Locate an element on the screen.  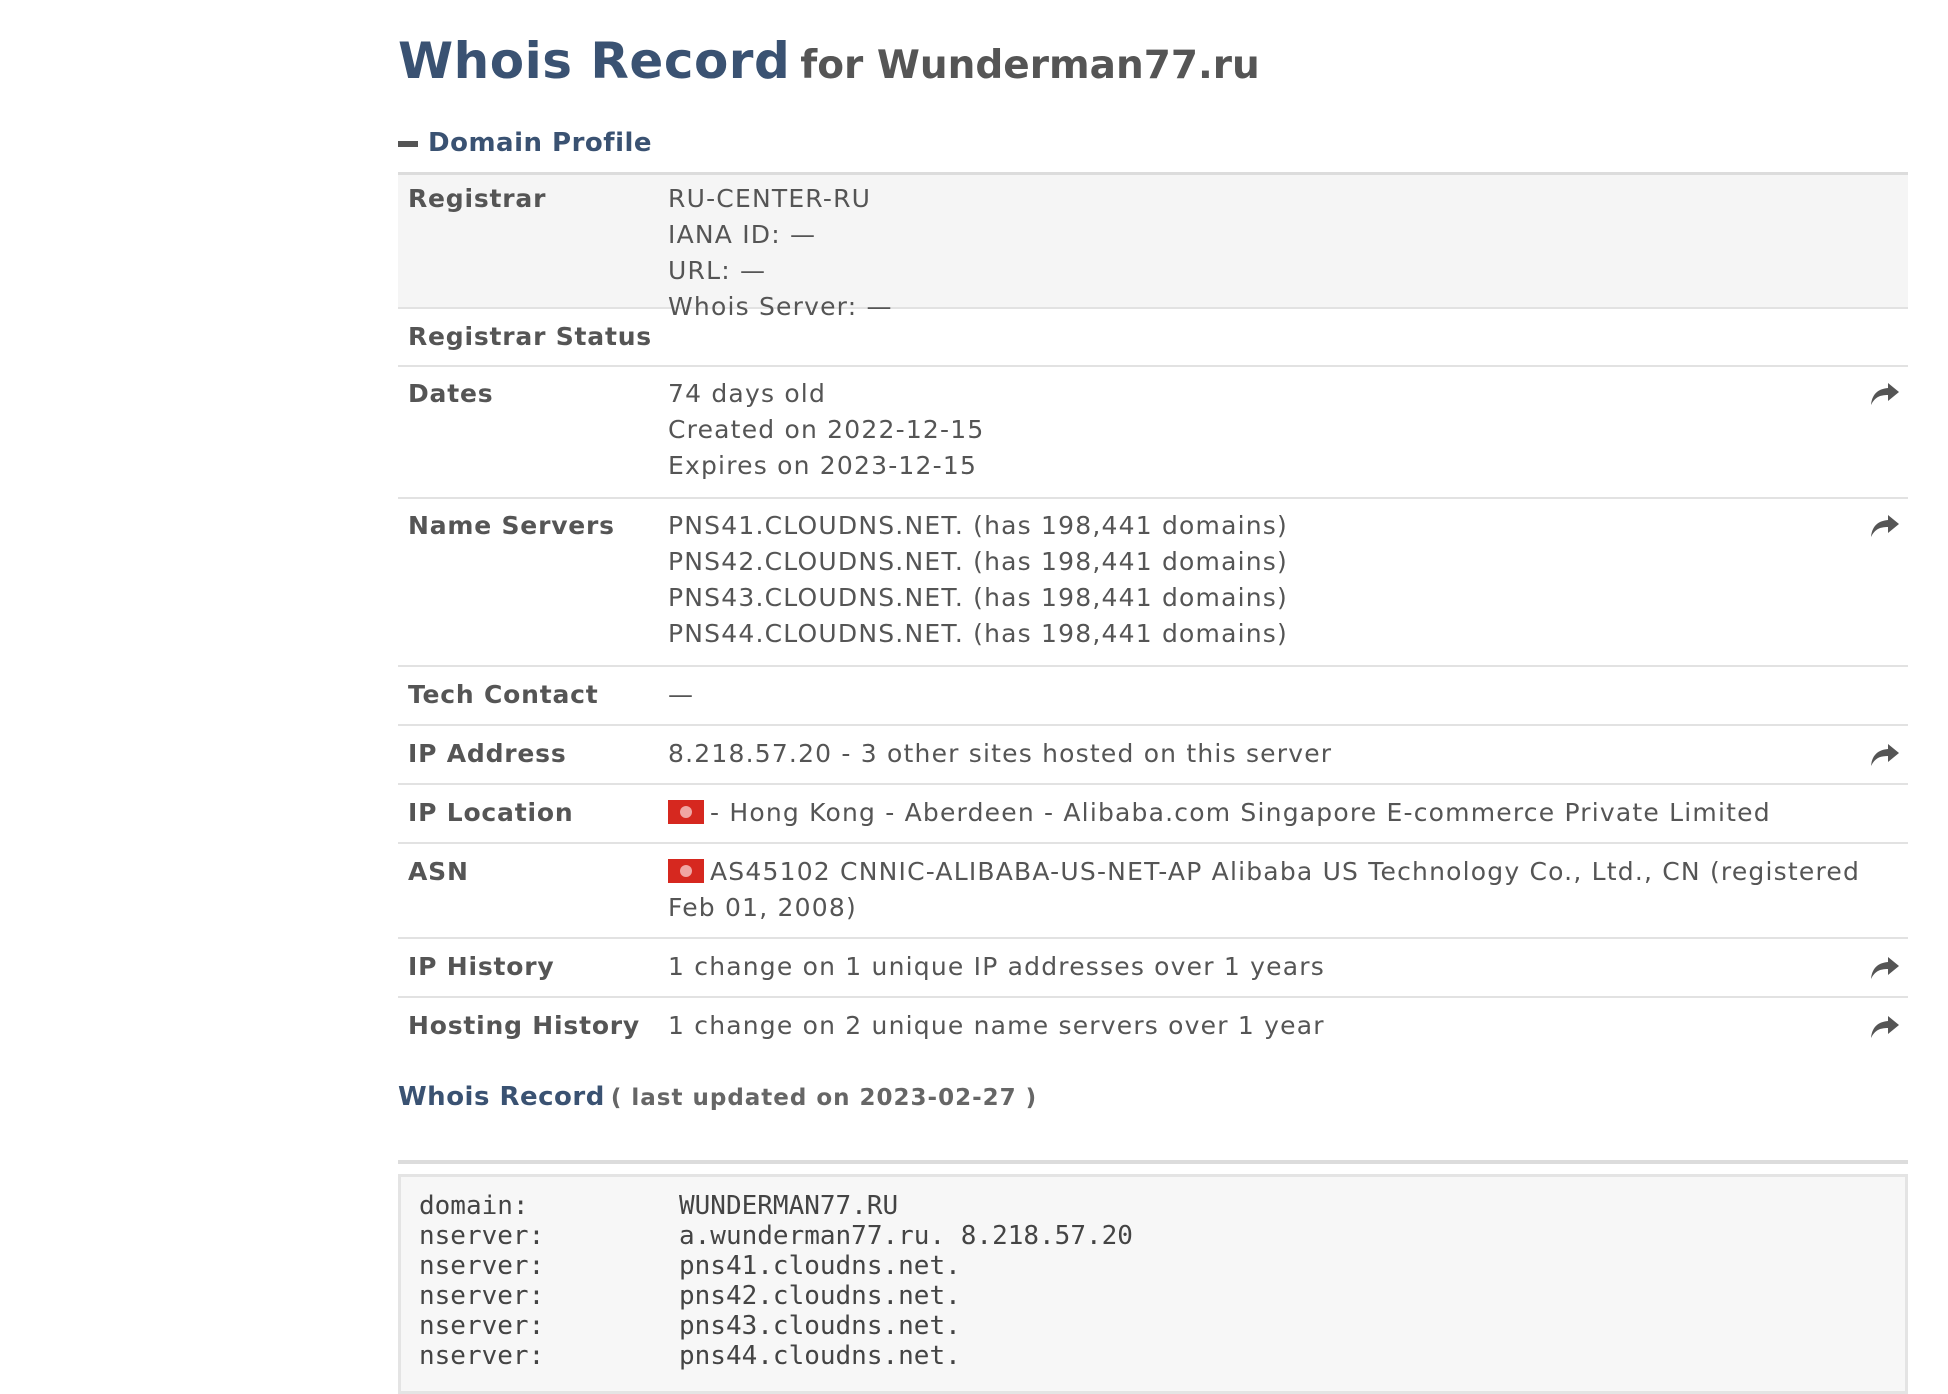
registrar-iana-id: IANA ID: — is located at coordinates (742, 234).